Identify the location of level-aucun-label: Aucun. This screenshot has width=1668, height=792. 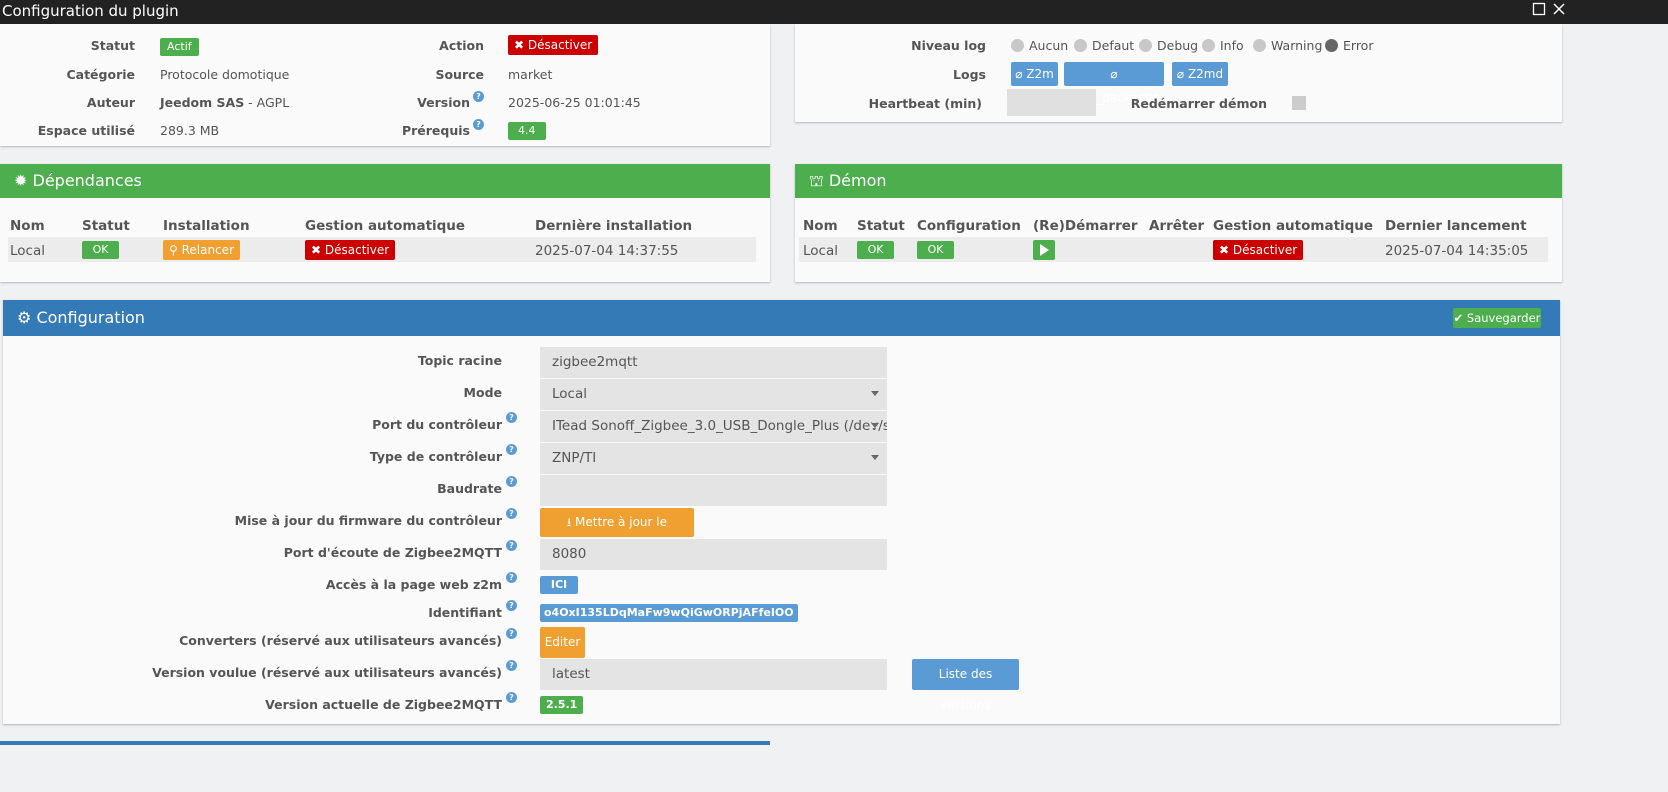
(1049, 45).